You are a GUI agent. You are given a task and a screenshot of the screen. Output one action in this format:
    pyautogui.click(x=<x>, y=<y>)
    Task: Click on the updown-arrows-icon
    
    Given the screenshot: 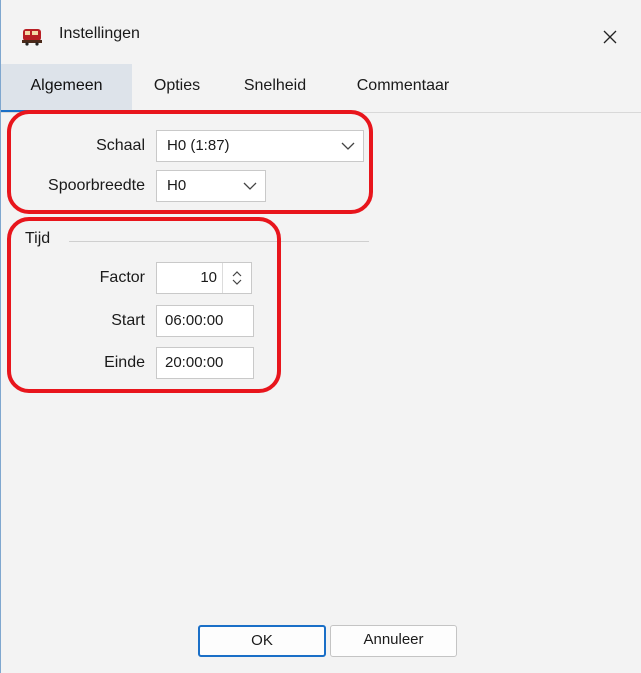 What is the action you would take?
    pyautogui.click(x=237, y=278)
    